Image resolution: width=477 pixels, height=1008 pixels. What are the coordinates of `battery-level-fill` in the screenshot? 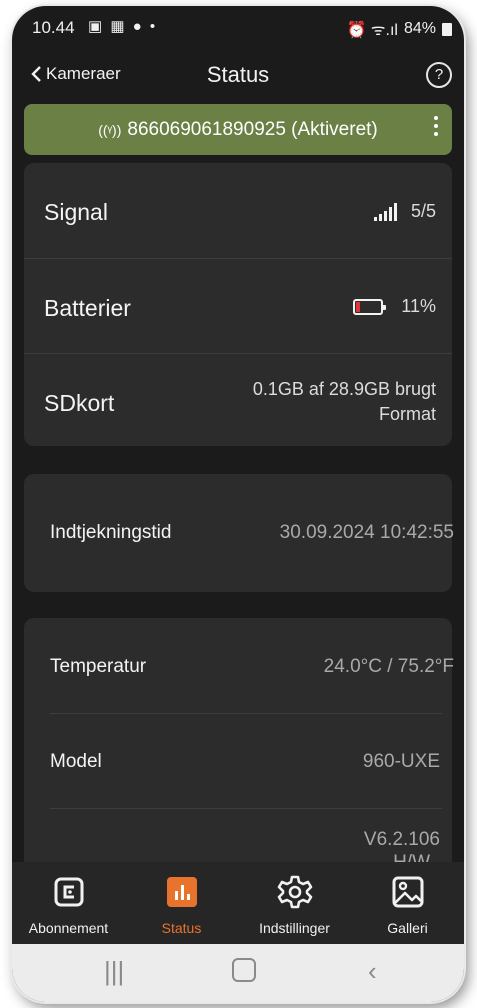 It's located at (358, 307).